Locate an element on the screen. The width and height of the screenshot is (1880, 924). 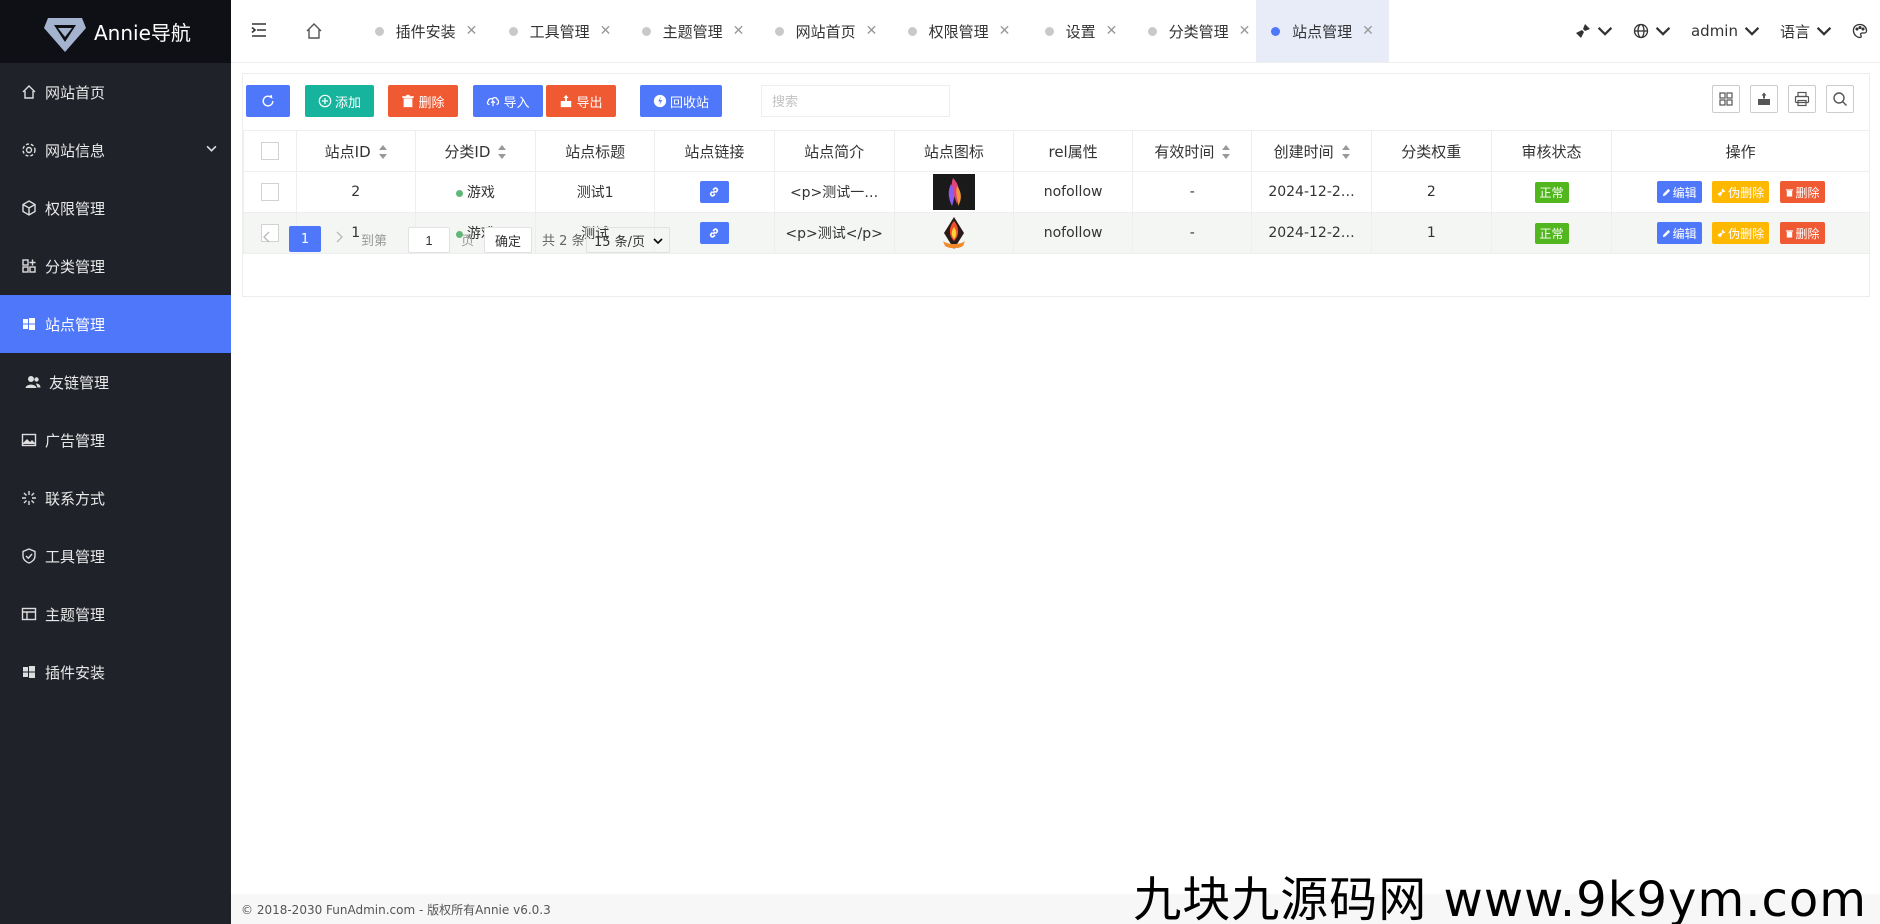
sidebar-item-permissions: 权限管理 is located at coordinates (115, 208).